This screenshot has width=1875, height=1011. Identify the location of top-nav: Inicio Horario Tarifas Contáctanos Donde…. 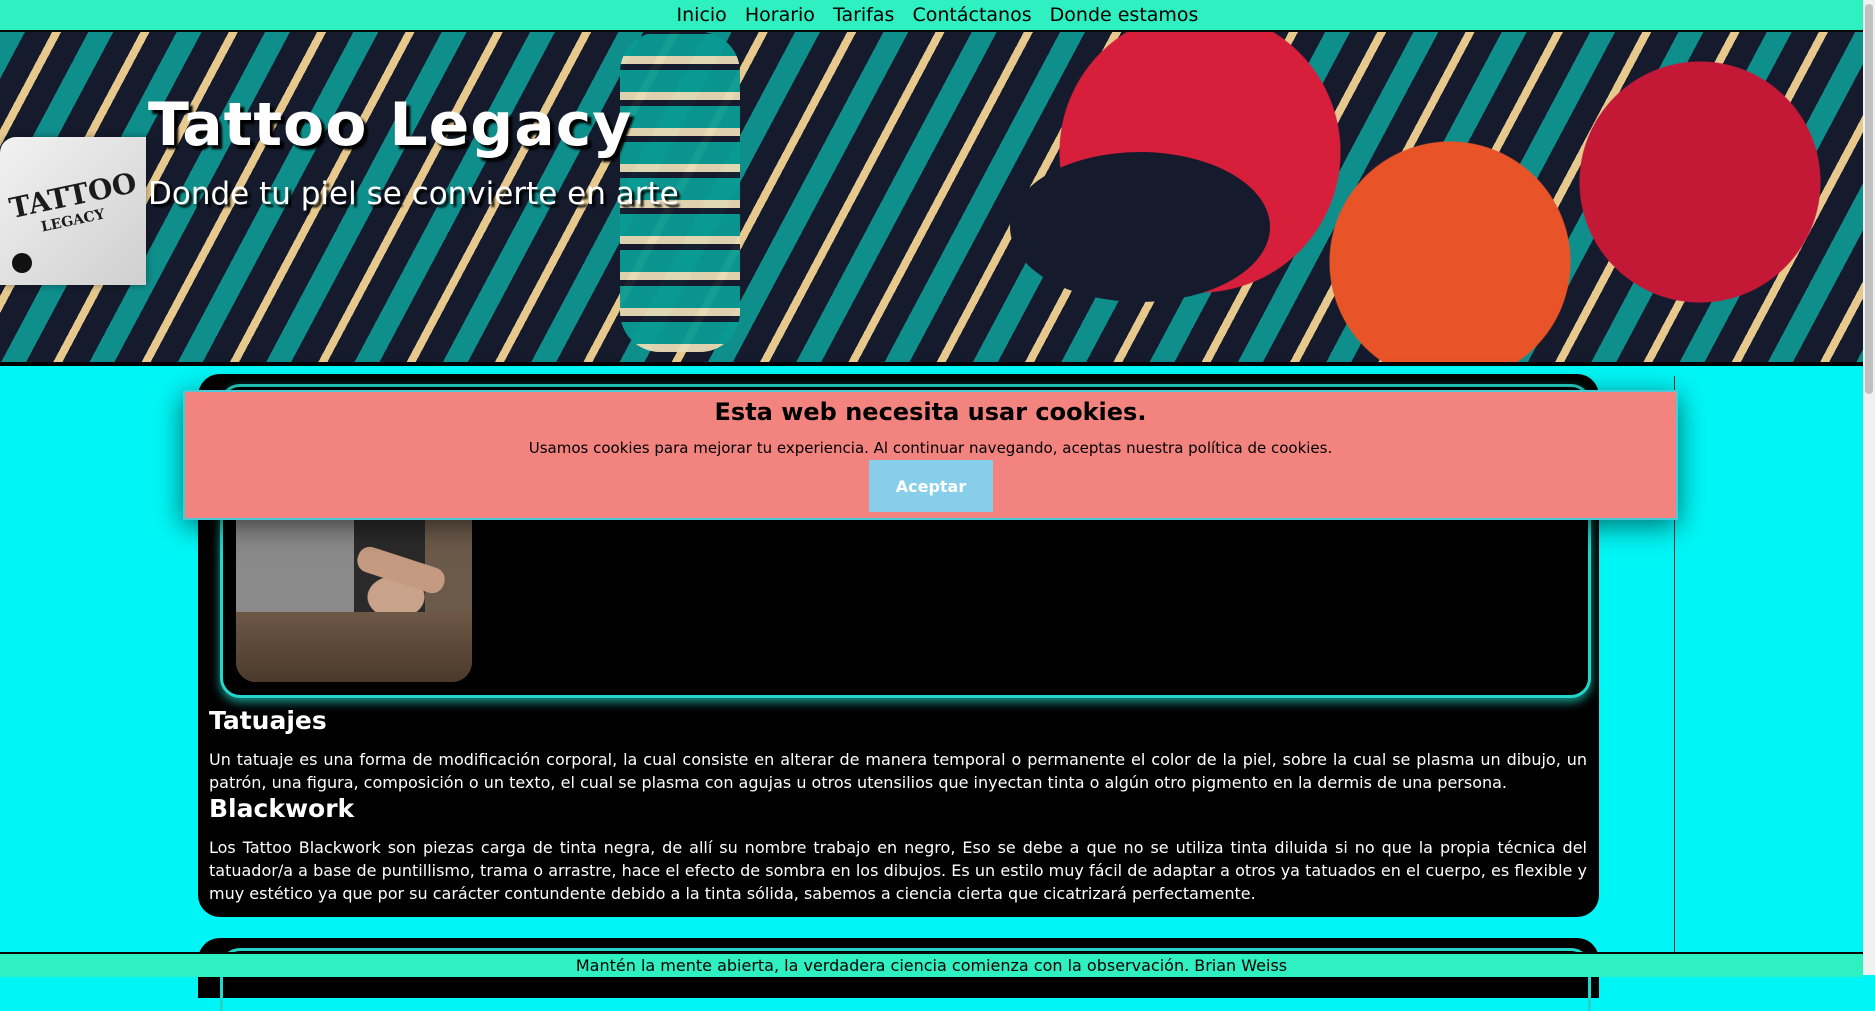
(937, 16).